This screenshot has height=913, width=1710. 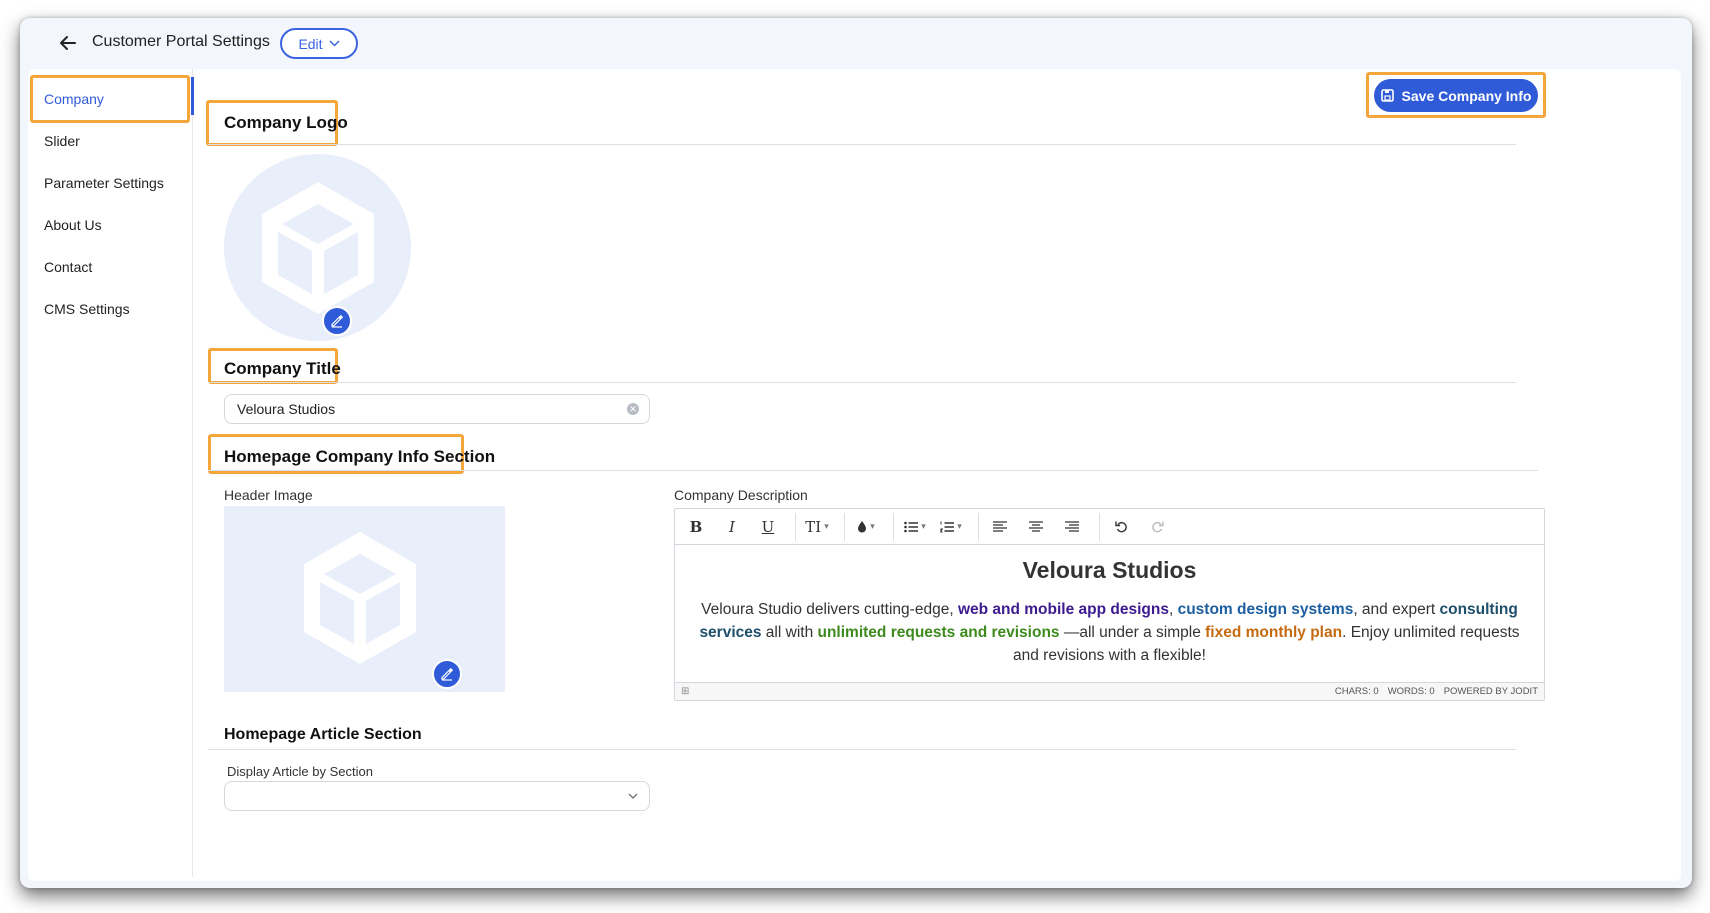 I want to click on numbered-list-button: ▾, so click(x=951, y=527).